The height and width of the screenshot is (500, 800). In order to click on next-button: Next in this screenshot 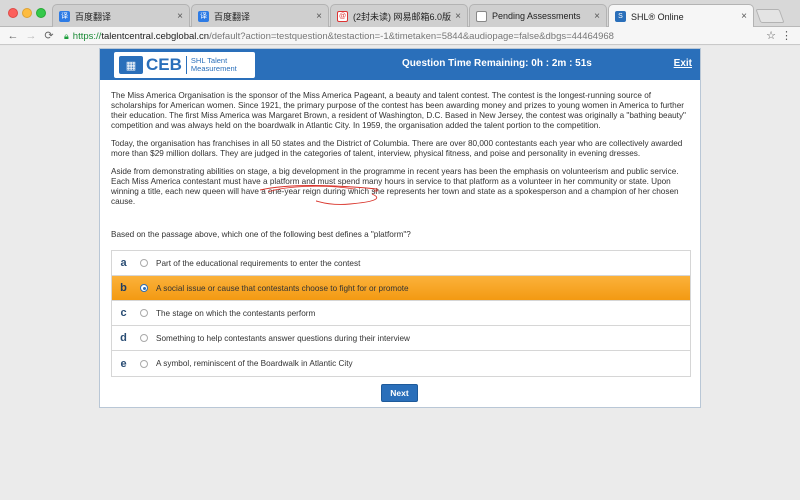, I will do `click(399, 393)`.